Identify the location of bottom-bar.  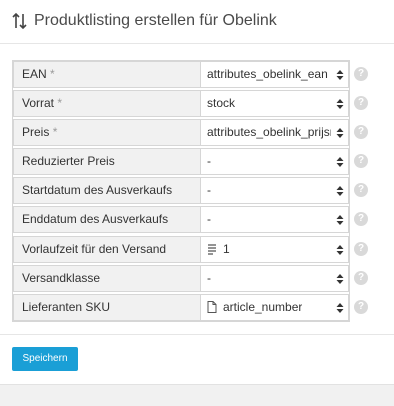
(197, 395).